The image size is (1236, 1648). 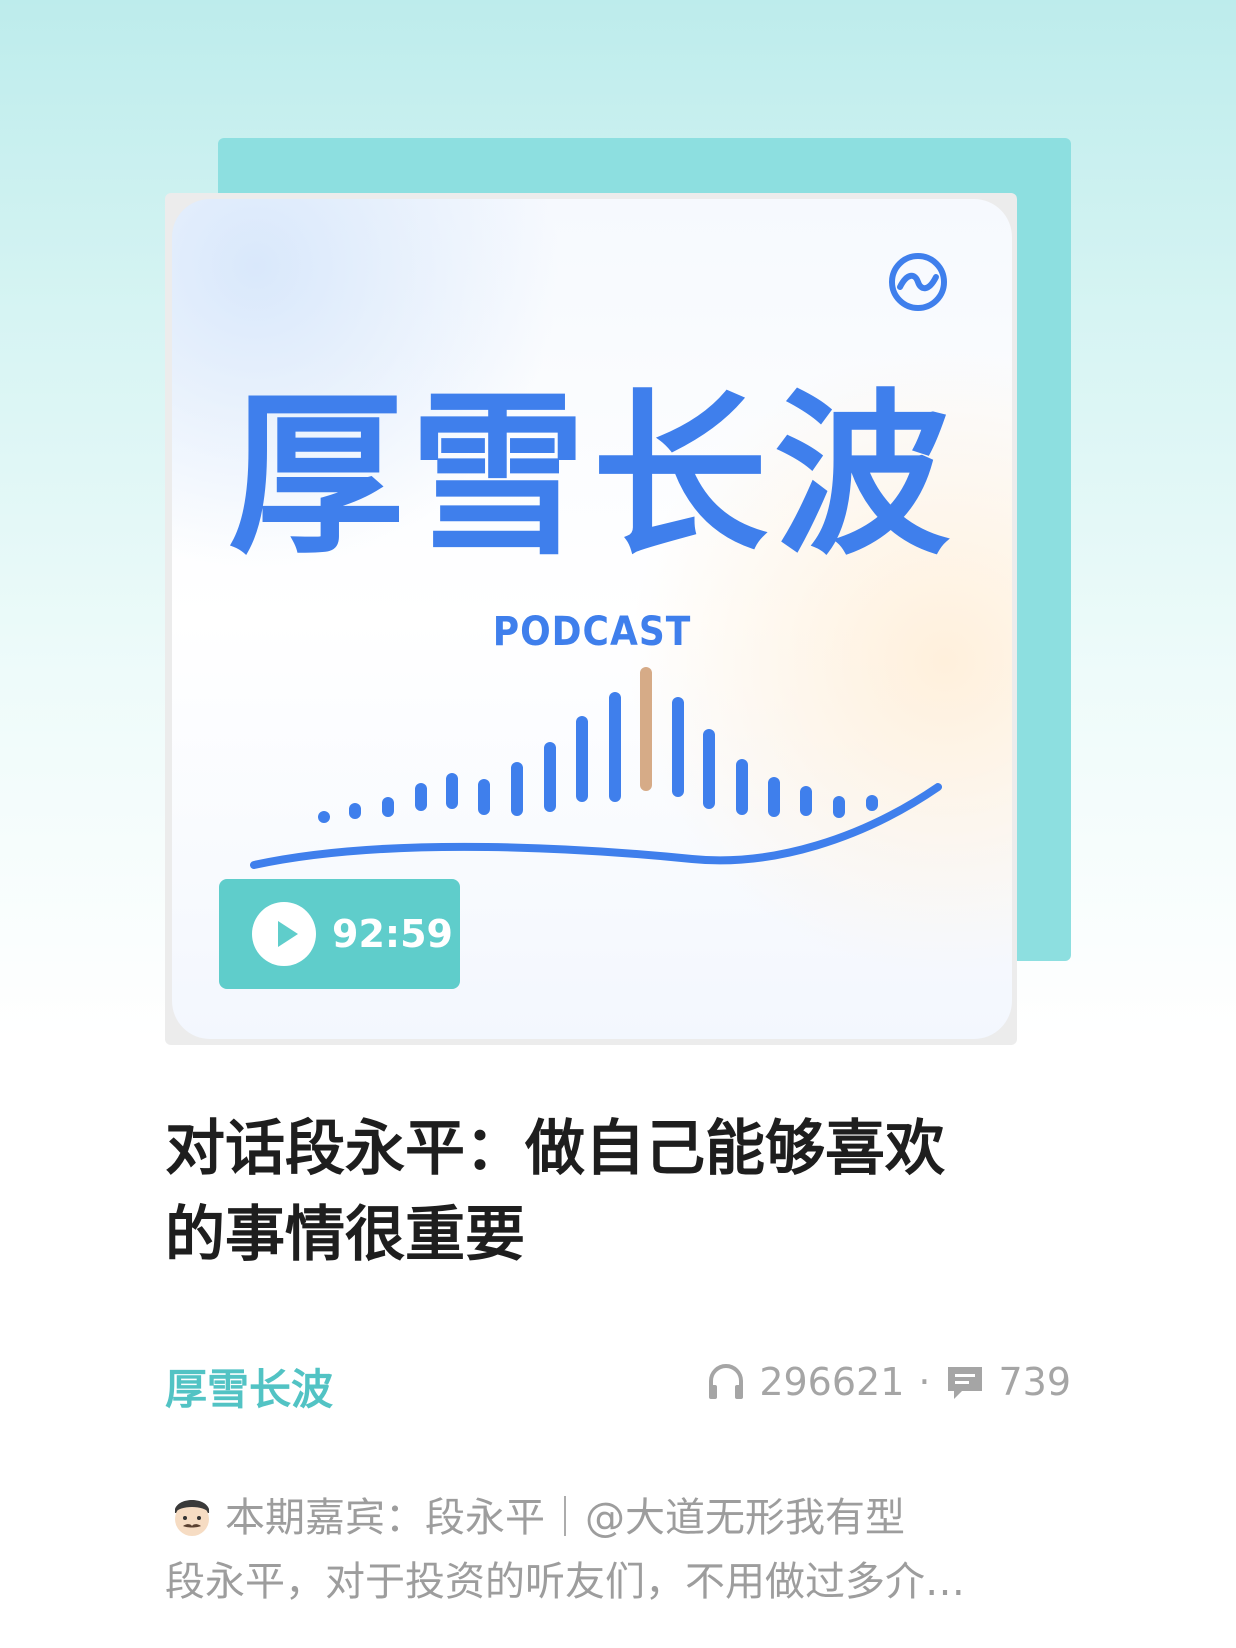 What do you see at coordinates (1034, 1382) in the screenshot?
I see `comment-count: 739` at bounding box center [1034, 1382].